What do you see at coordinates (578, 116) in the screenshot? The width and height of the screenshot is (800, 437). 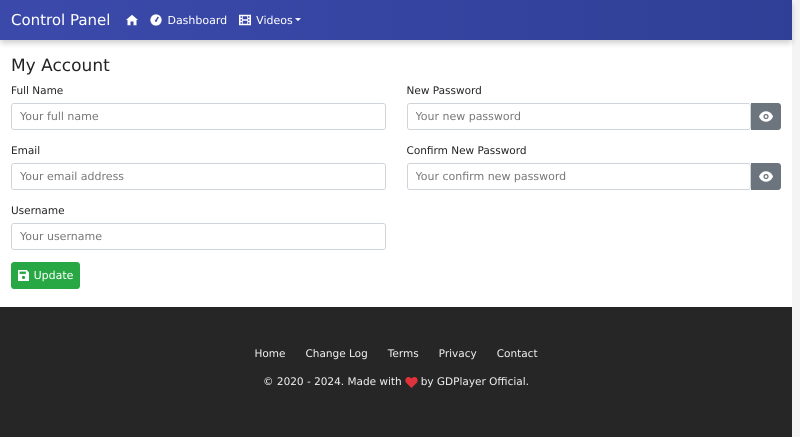 I see `input-field: Your new password` at bounding box center [578, 116].